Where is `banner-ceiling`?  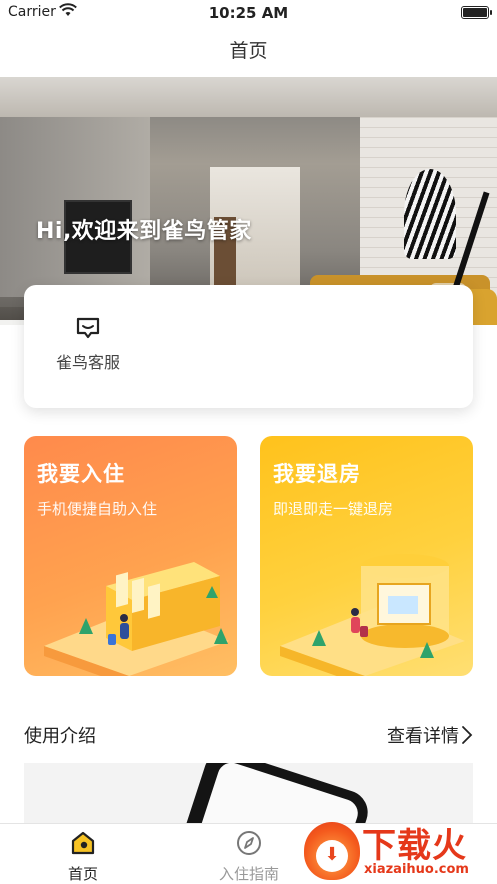
banner-ceiling is located at coordinates (248, 97).